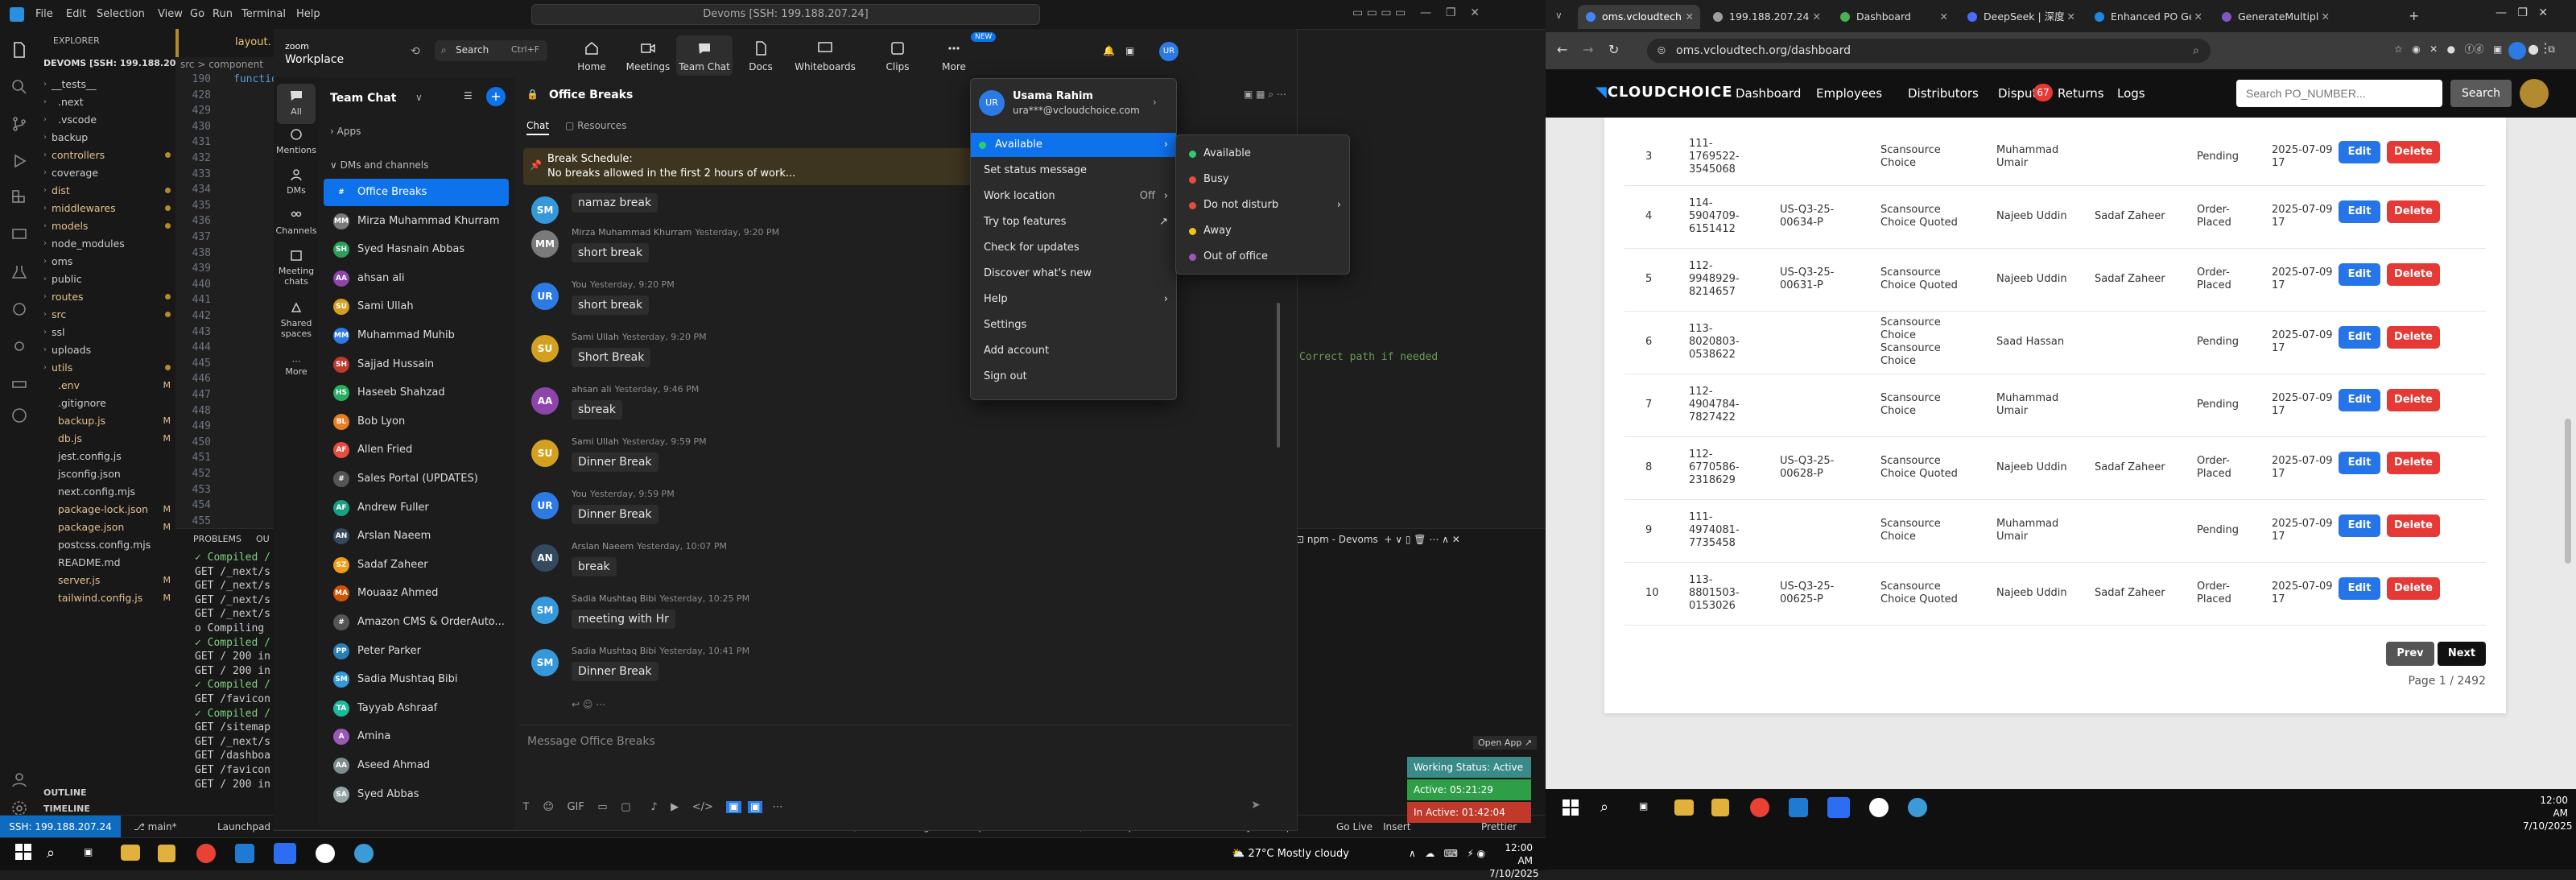 The image size is (2576, 880). I want to click on copilot-icon, so click(19, 309).